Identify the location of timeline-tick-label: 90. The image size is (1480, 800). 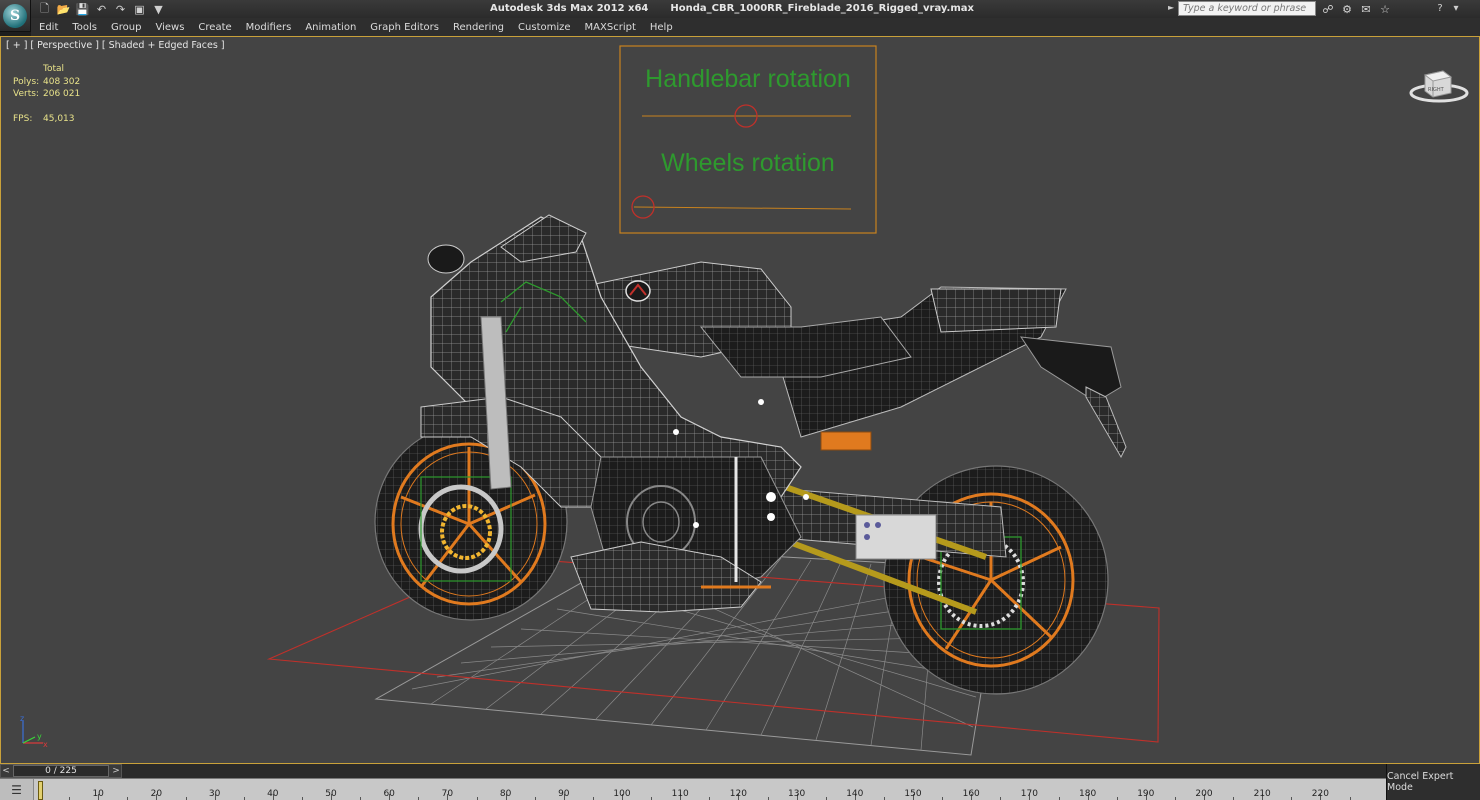
(564, 794).